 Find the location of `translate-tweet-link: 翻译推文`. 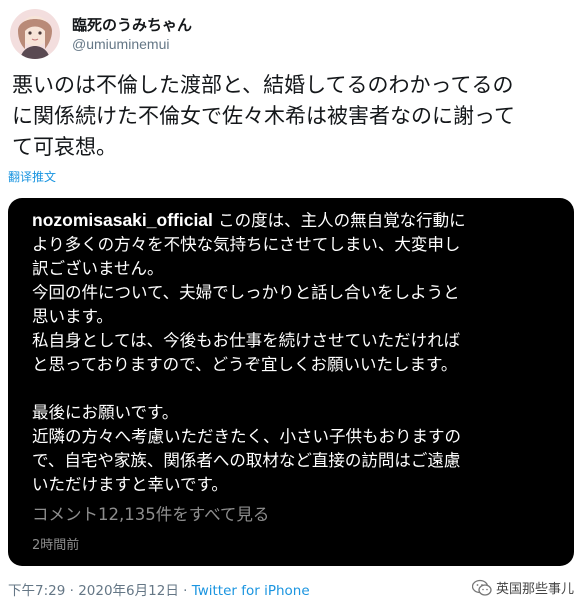

translate-tweet-link: 翻译推文 is located at coordinates (32, 176).